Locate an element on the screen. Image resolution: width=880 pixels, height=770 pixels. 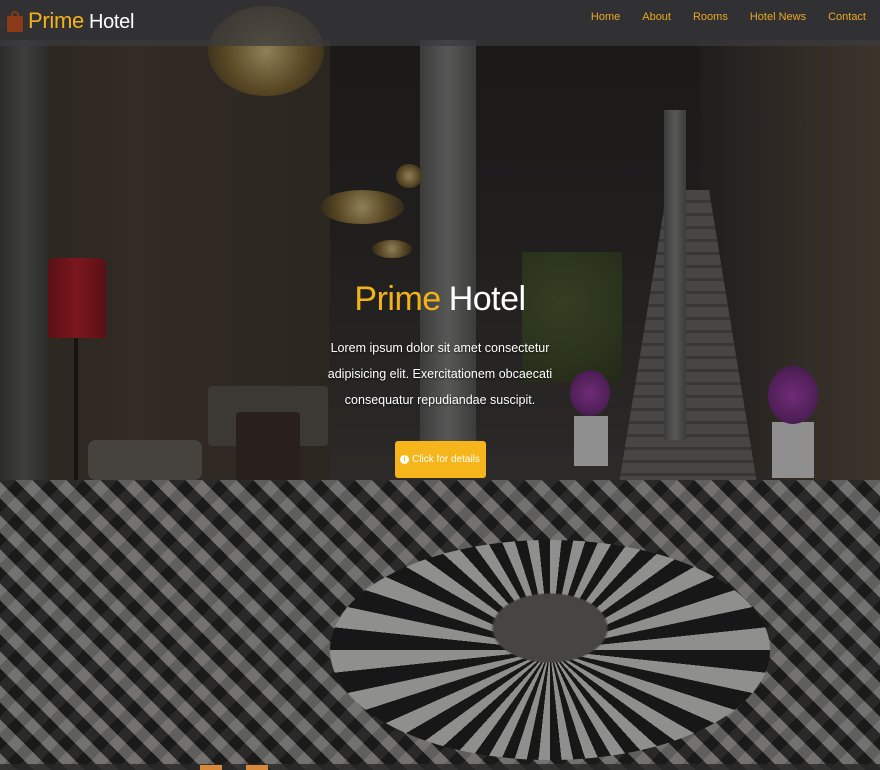
nav-item-rooms: Rooms is located at coordinates (710, 17).